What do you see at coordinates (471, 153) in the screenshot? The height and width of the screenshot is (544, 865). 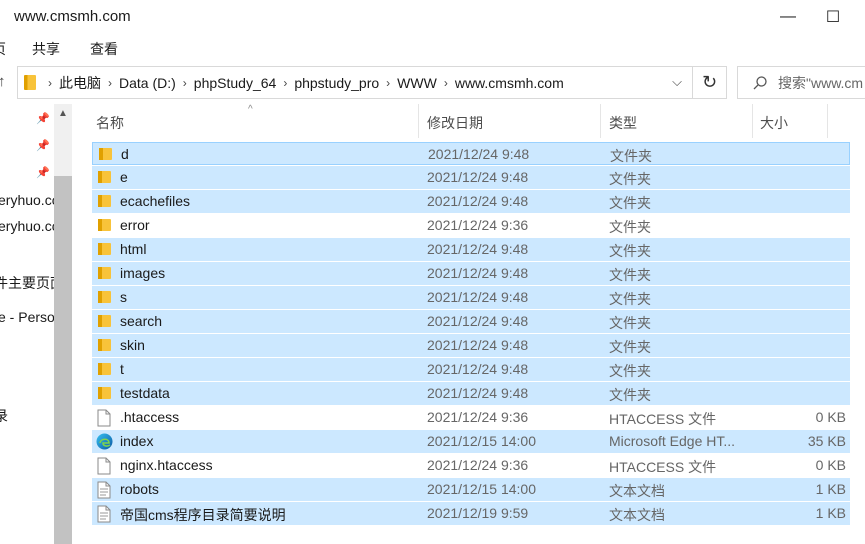 I see `file-row: d 2021/12/24 9:48 文件夹` at bounding box center [471, 153].